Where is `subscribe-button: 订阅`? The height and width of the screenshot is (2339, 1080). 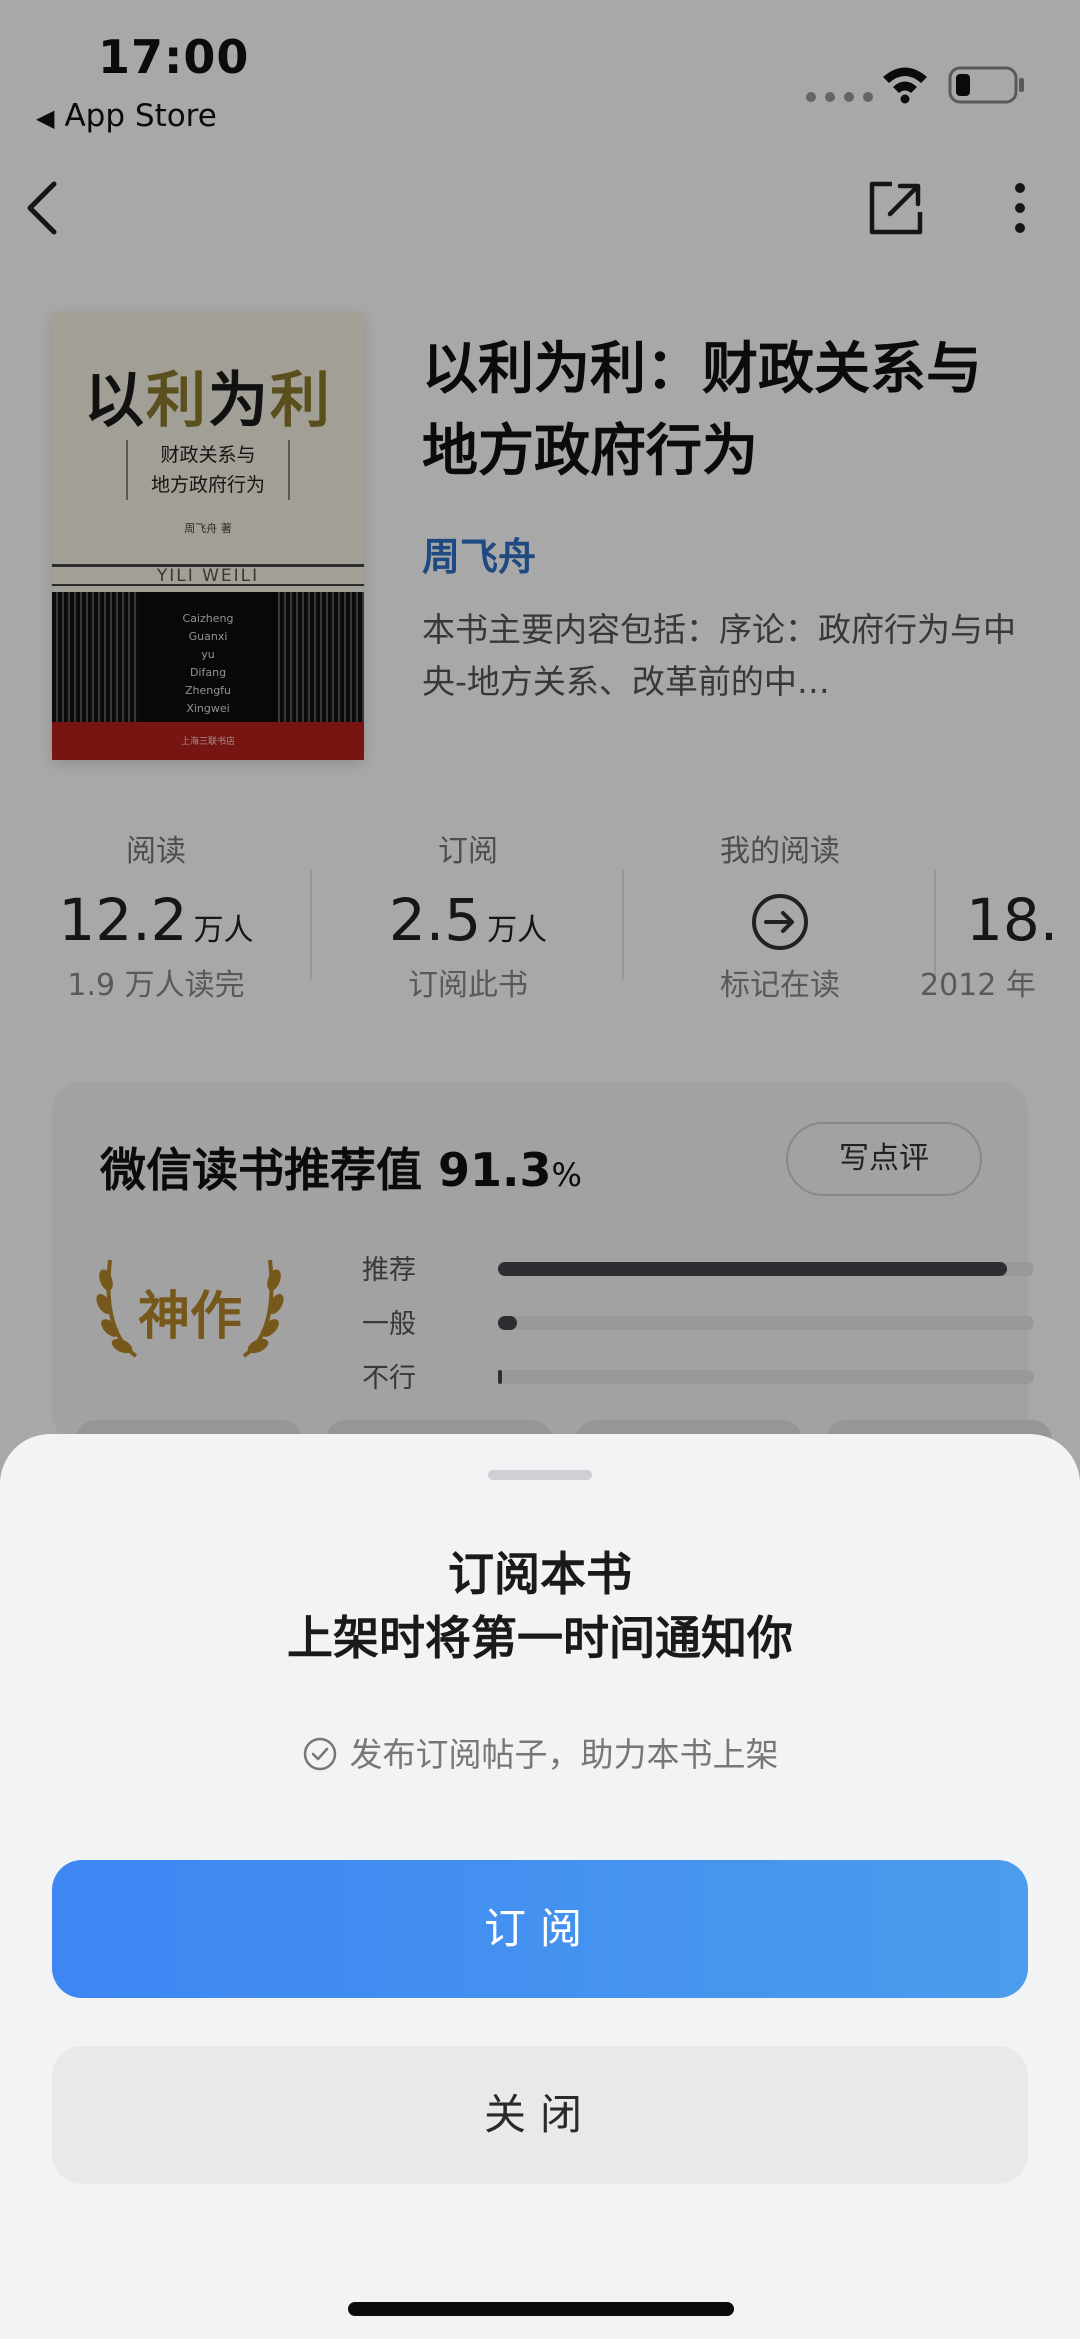 subscribe-button: 订阅 is located at coordinates (540, 1929).